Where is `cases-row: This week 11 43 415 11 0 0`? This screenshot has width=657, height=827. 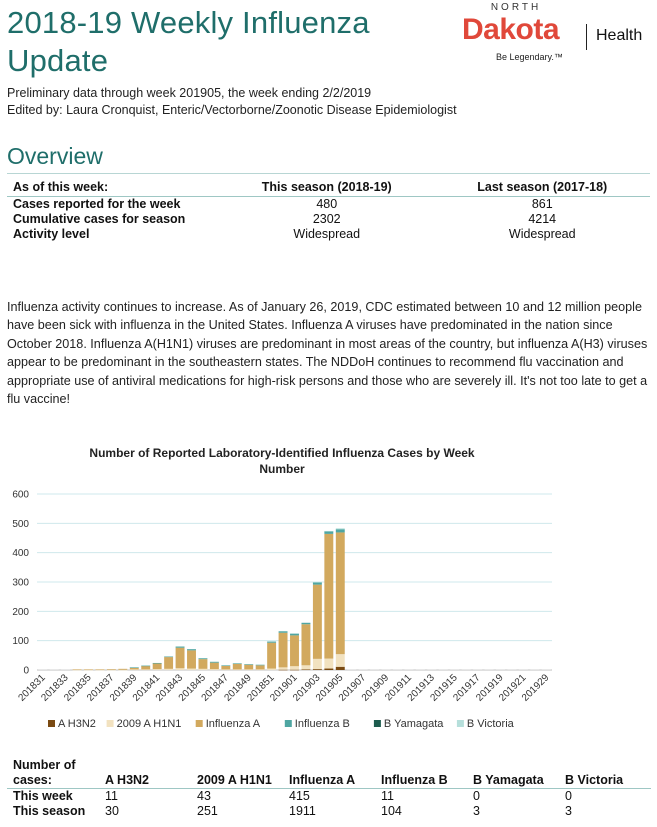
cases-row: This week 11 43 415 11 0 0 is located at coordinates (329, 797).